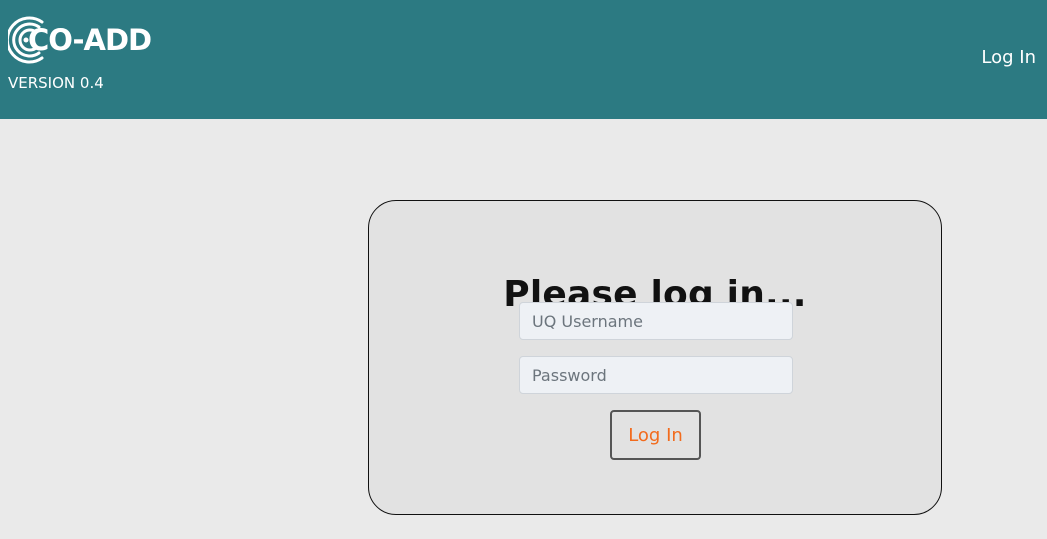 The image size is (1047, 539). What do you see at coordinates (90, 40) in the screenshot?
I see `brand-logo-text: CO-ADD` at bounding box center [90, 40].